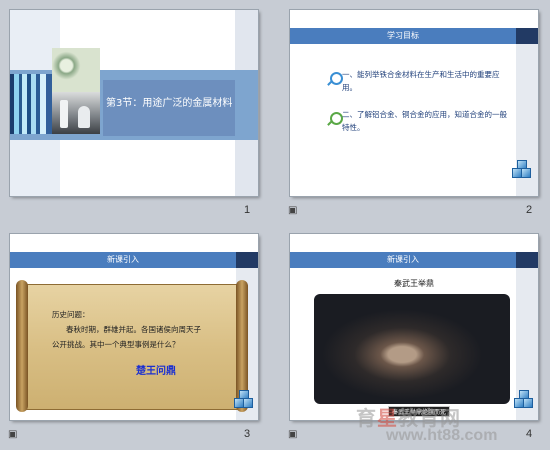  Describe the element at coordinates (71, 314) in the screenshot. I see `question-label: 历史问题：` at that location.